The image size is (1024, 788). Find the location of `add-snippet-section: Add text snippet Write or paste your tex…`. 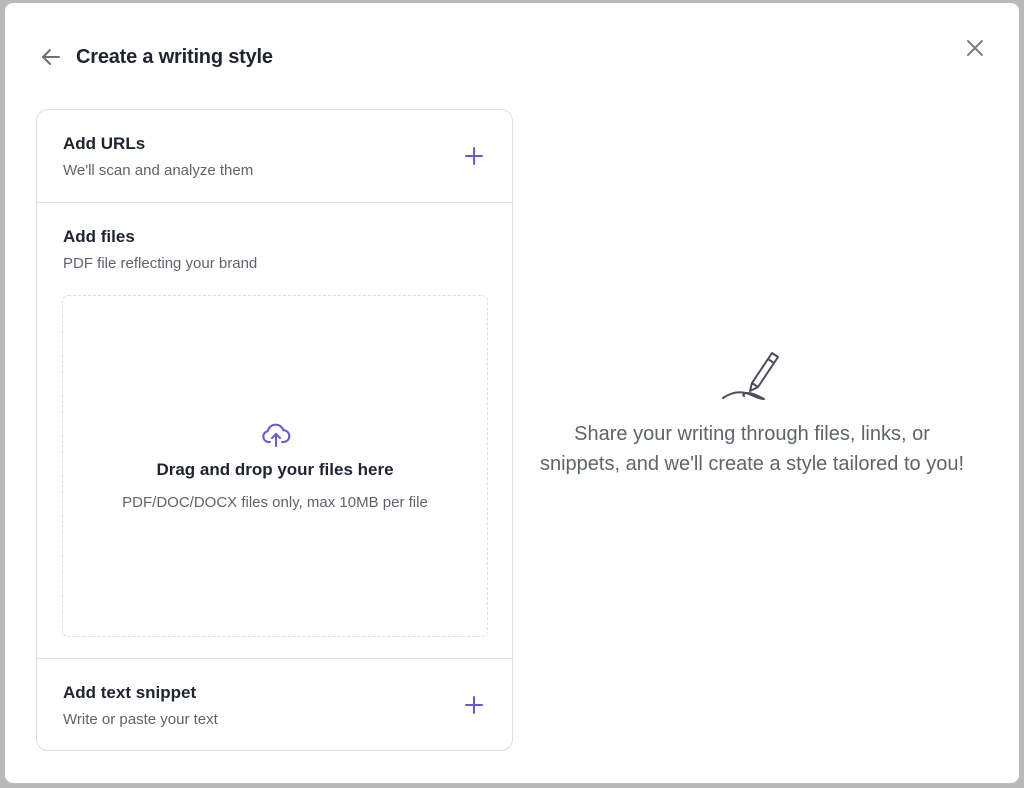

add-snippet-section: Add text snippet Write or paste your tex… is located at coordinates (274, 704).